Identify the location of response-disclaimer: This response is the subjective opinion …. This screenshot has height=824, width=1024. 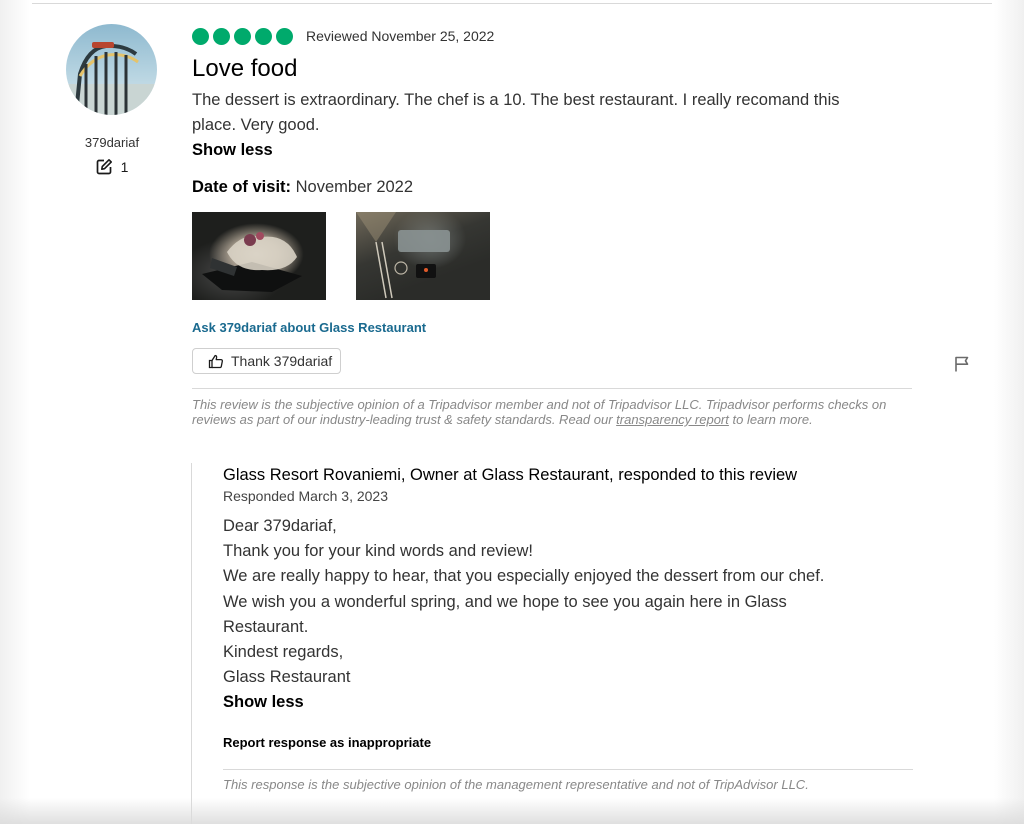
(516, 785).